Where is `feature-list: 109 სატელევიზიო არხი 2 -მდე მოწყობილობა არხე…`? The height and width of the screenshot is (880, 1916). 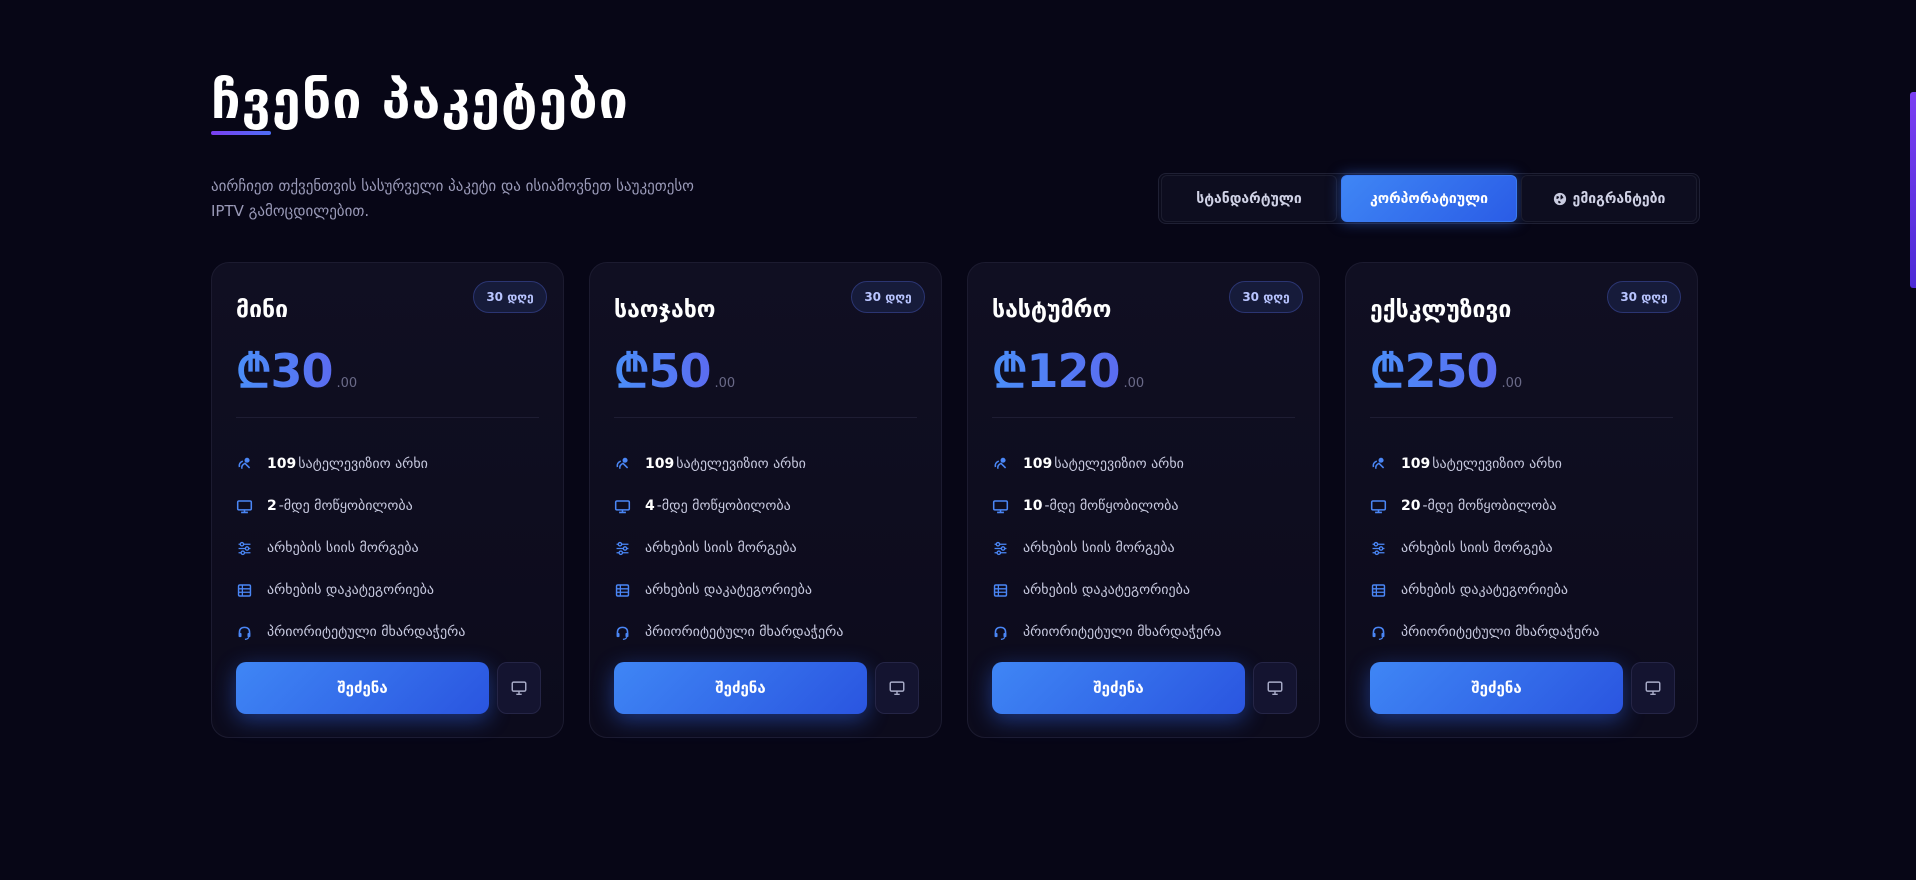 feature-list: 109 სატელევიზიო არხი 2 -მდე მოწყობილობა არხე… is located at coordinates (388, 548).